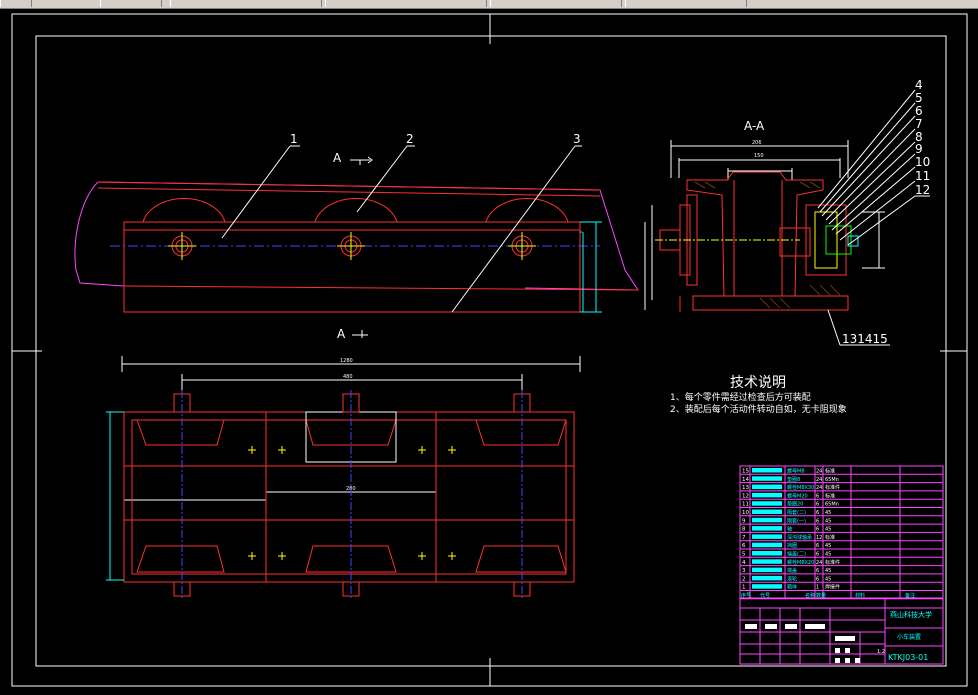  Describe the element at coordinates (744, 588) in the screenshot. I see `bom-row-no: 1` at that location.